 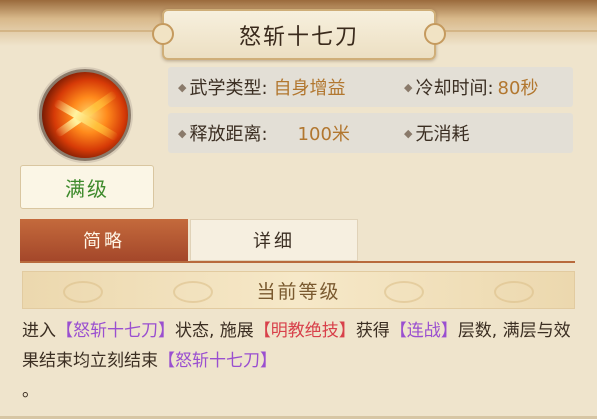 What do you see at coordinates (454, 88) in the screenshot?
I see `cooldown-label: 冷却时间:` at bounding box center [454, 88].